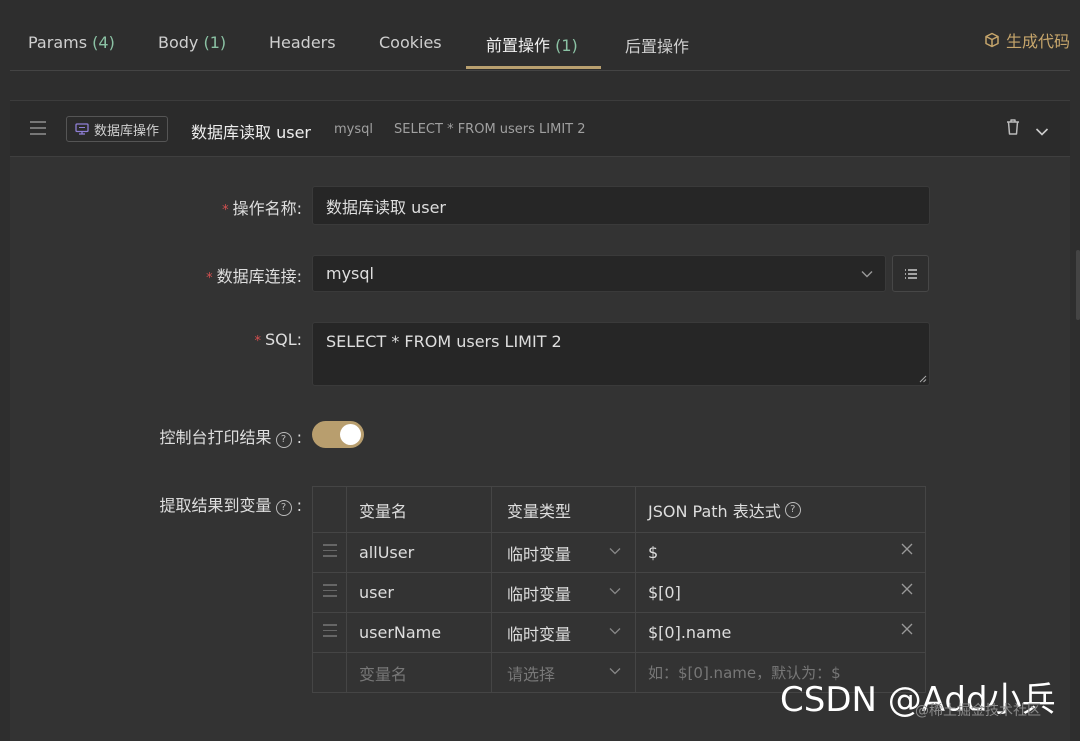 This screenshot has width=1080, height=741. I want to click on operation-sql-preview: SELECT * FROM users LIMIT 2, so click(490, 129).